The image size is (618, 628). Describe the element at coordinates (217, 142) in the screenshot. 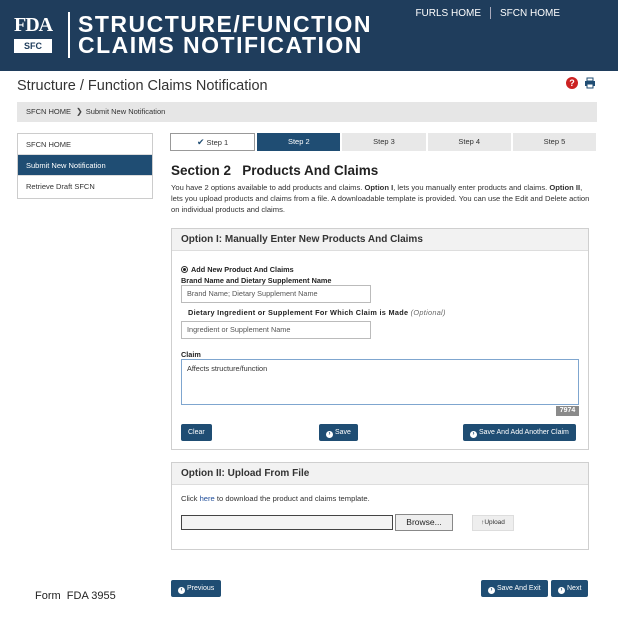

I see `step-1-label: Step 1` at that location.